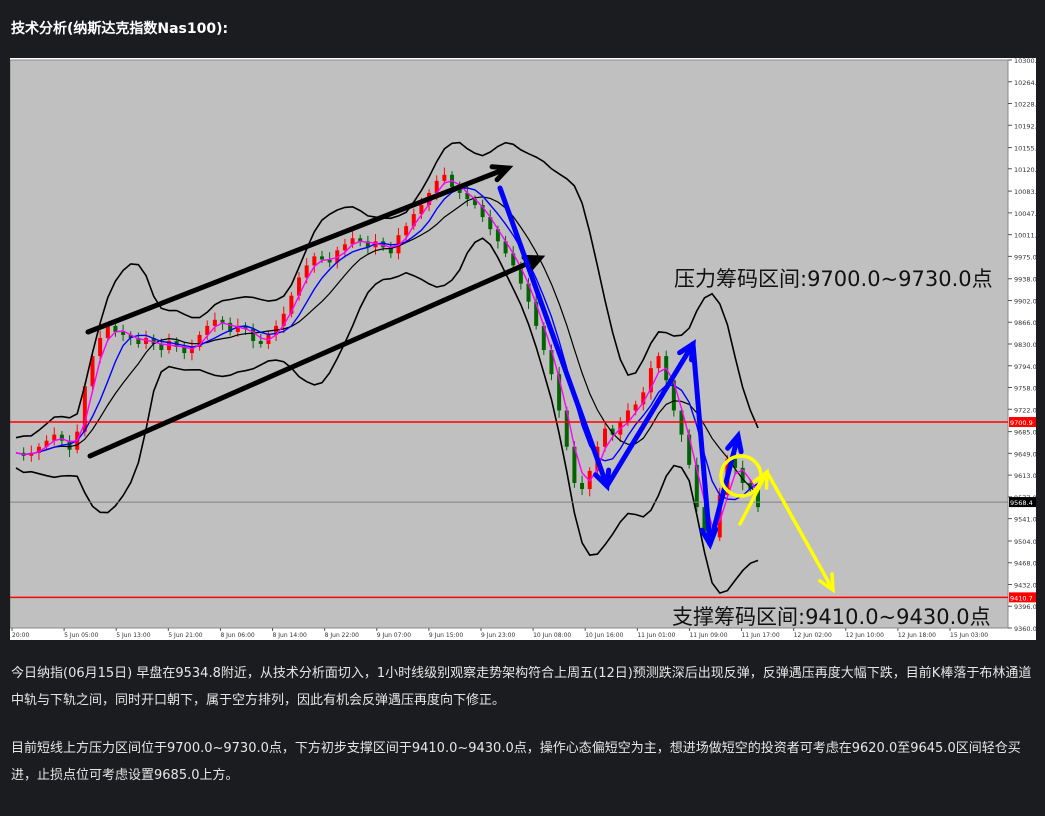  Describe the element at coordinates (708, 635) in the screenshot. I see `x-tick-label: 11 Jun 09:00` at that location.